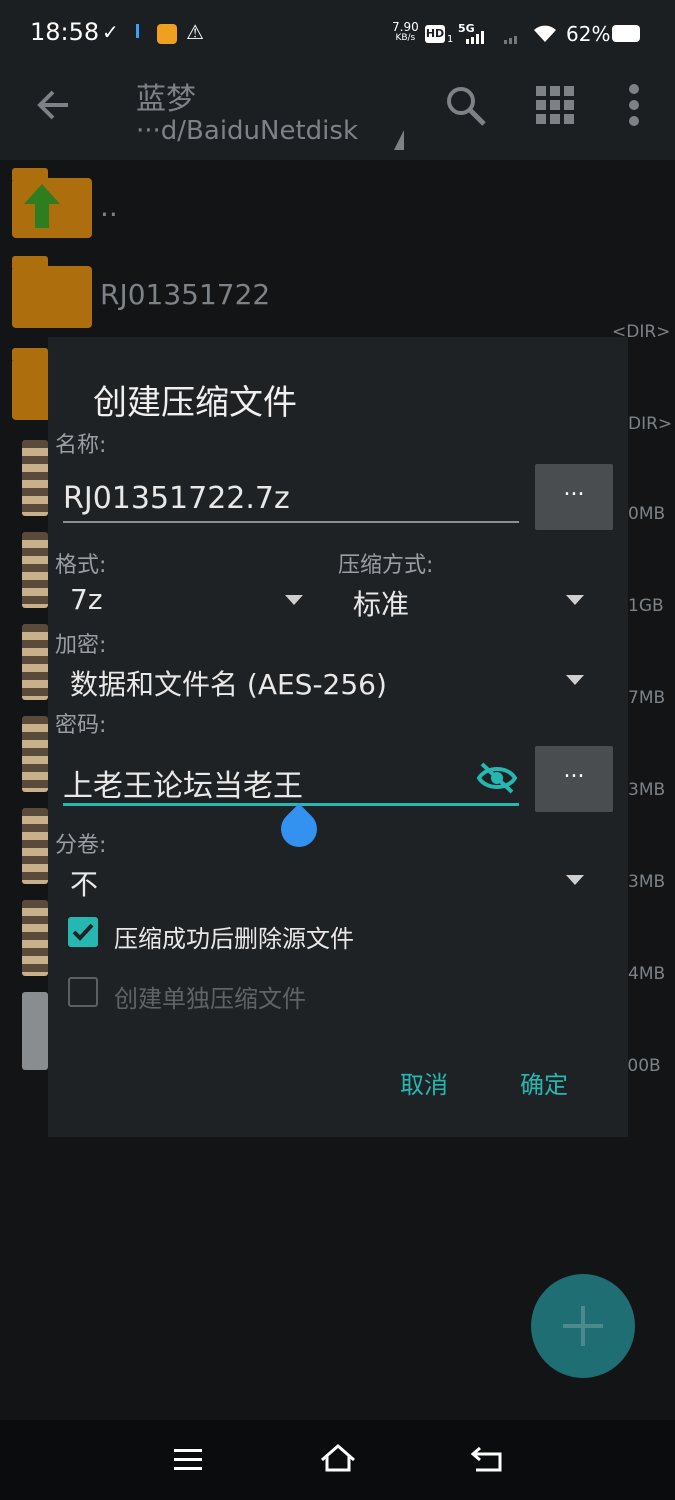 This screenshot has height=1500, width=675. Describe the element at coordinates (185, 294) in the screenshot. I see `file-name: RJ01351722` at that location.